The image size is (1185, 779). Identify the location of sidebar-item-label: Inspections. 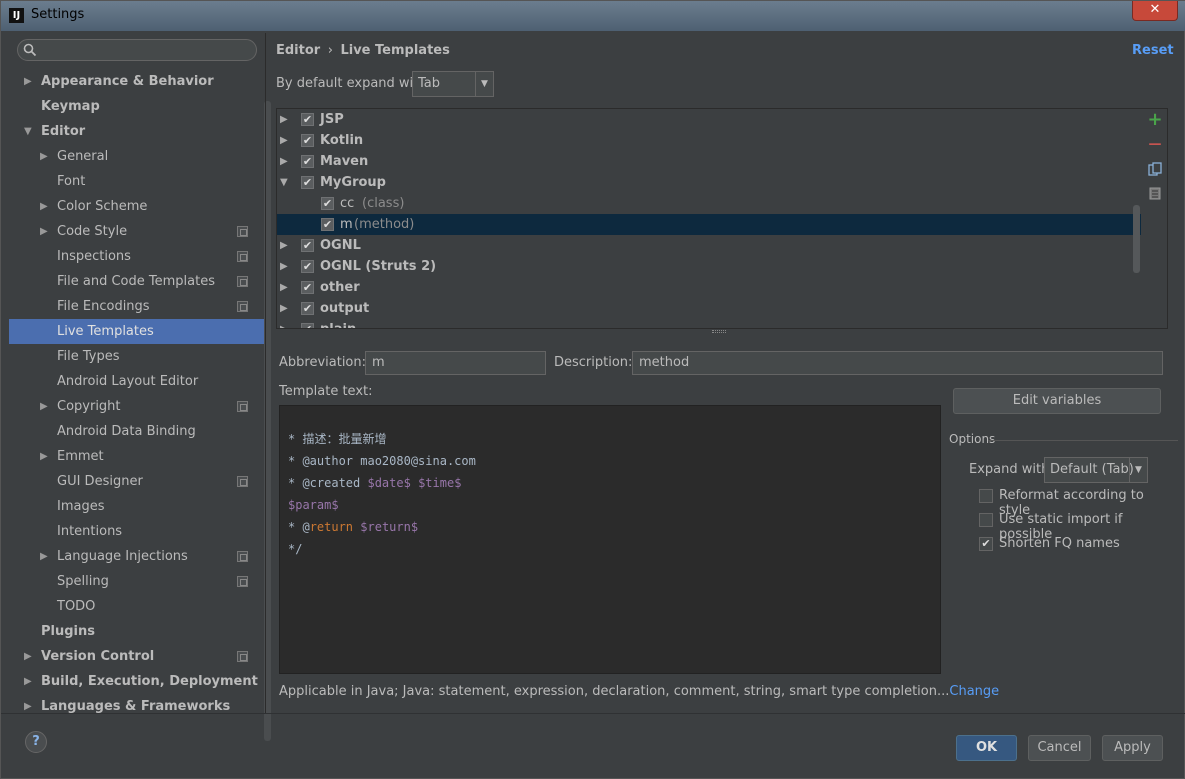
(94, 256).